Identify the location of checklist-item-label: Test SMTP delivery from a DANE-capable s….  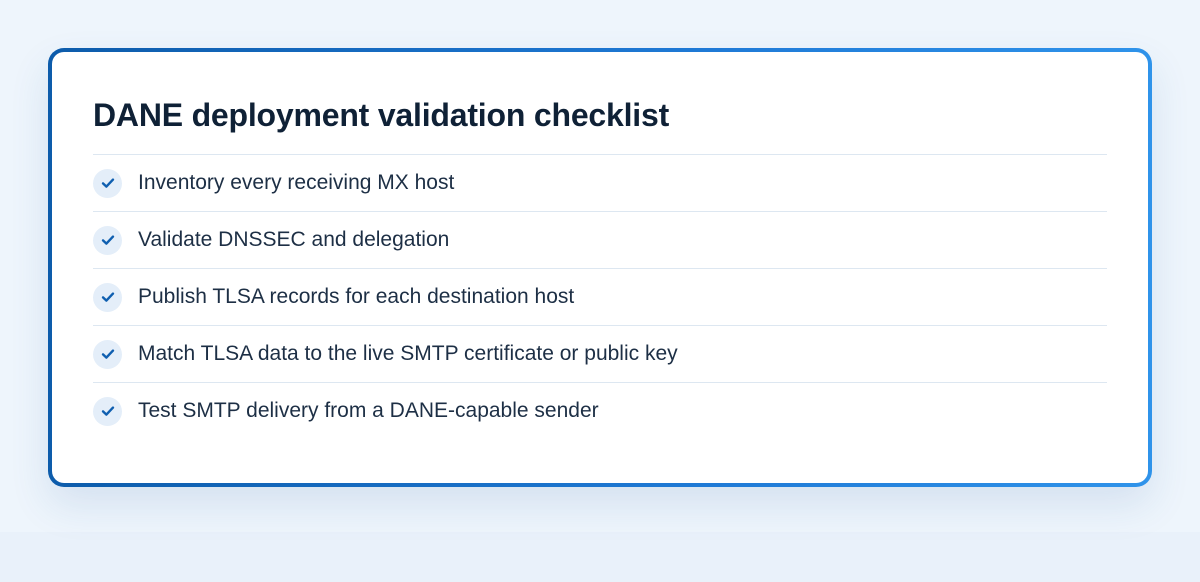
(368, 410).